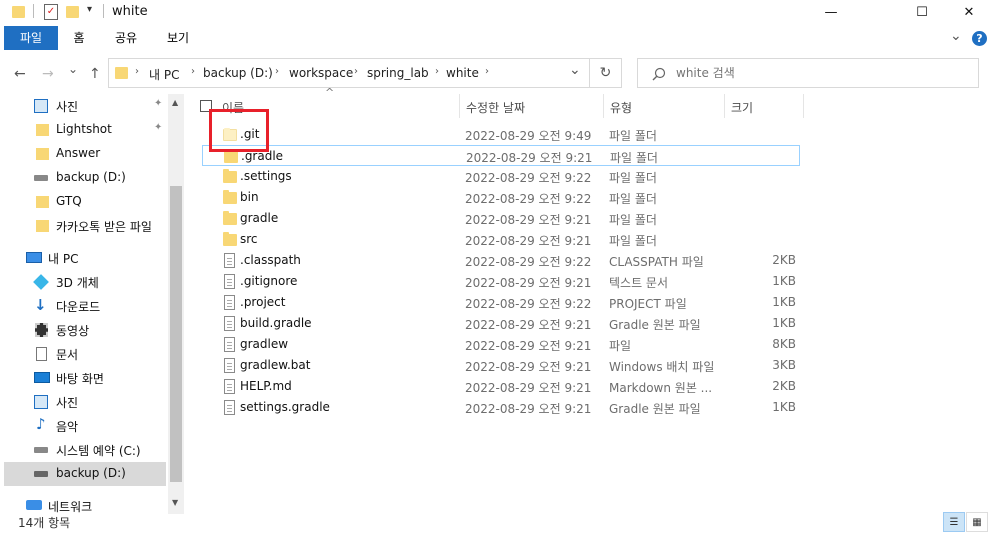 Image resolution: width=992 pixels, height=534 pixels. What do you see at coordinates (73, 69) in the screenshot?
I see `recent-locations-button: ⌄` at bounding box center [73, 69].